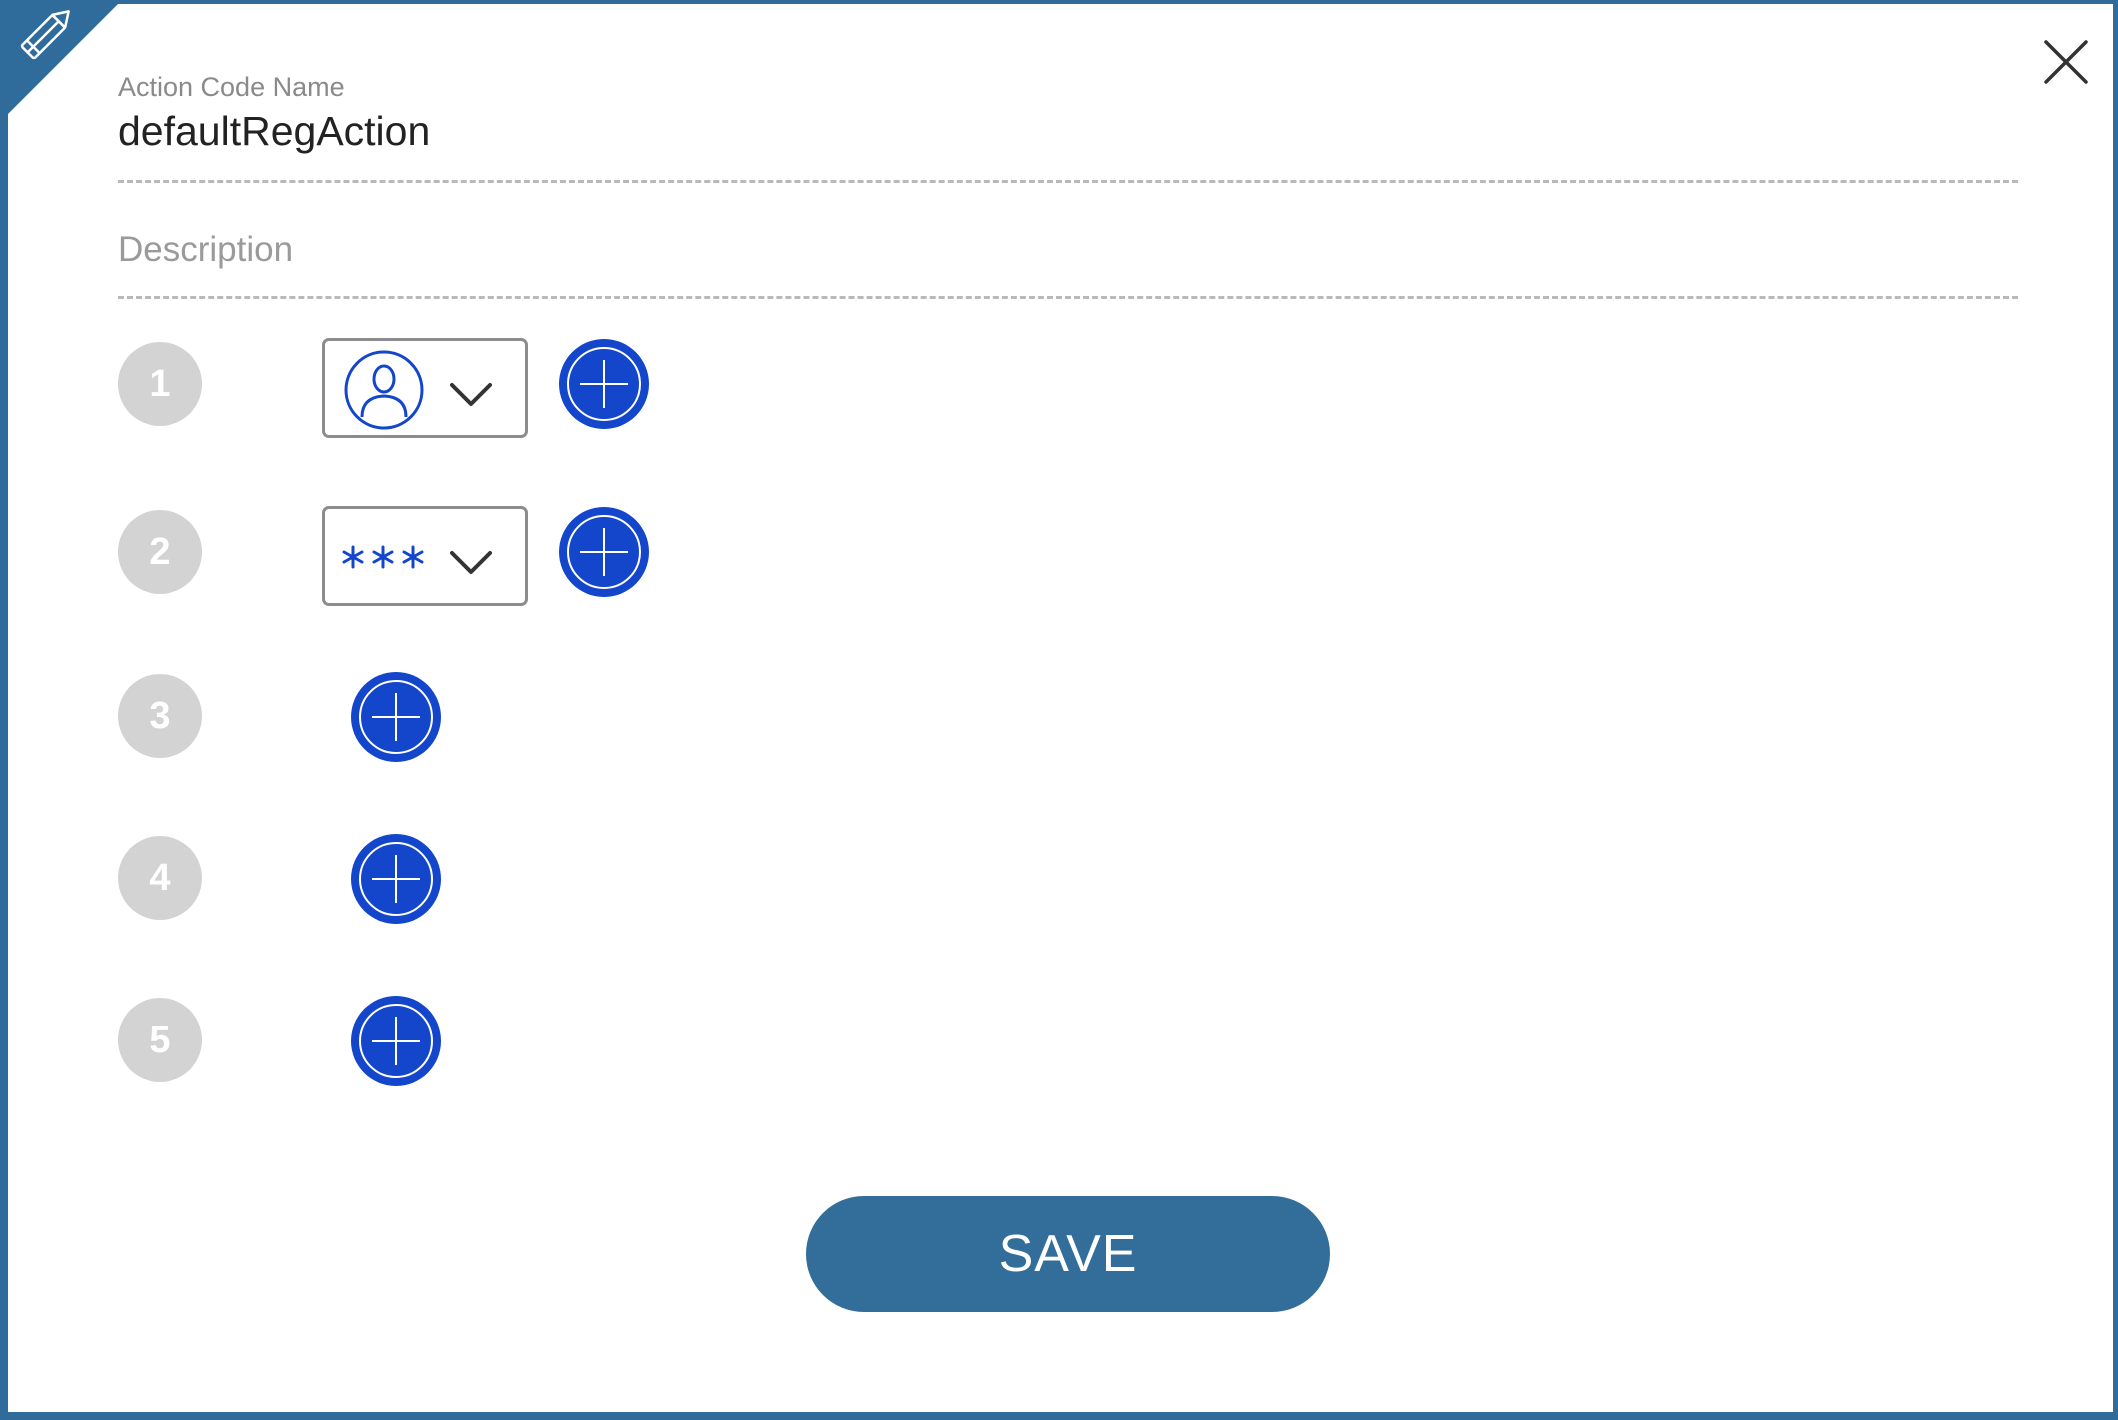  What do you see at coordinates (160, 878) in the screenshot?
I see `step-number-badge: 4` at bounding box center [160, 878].